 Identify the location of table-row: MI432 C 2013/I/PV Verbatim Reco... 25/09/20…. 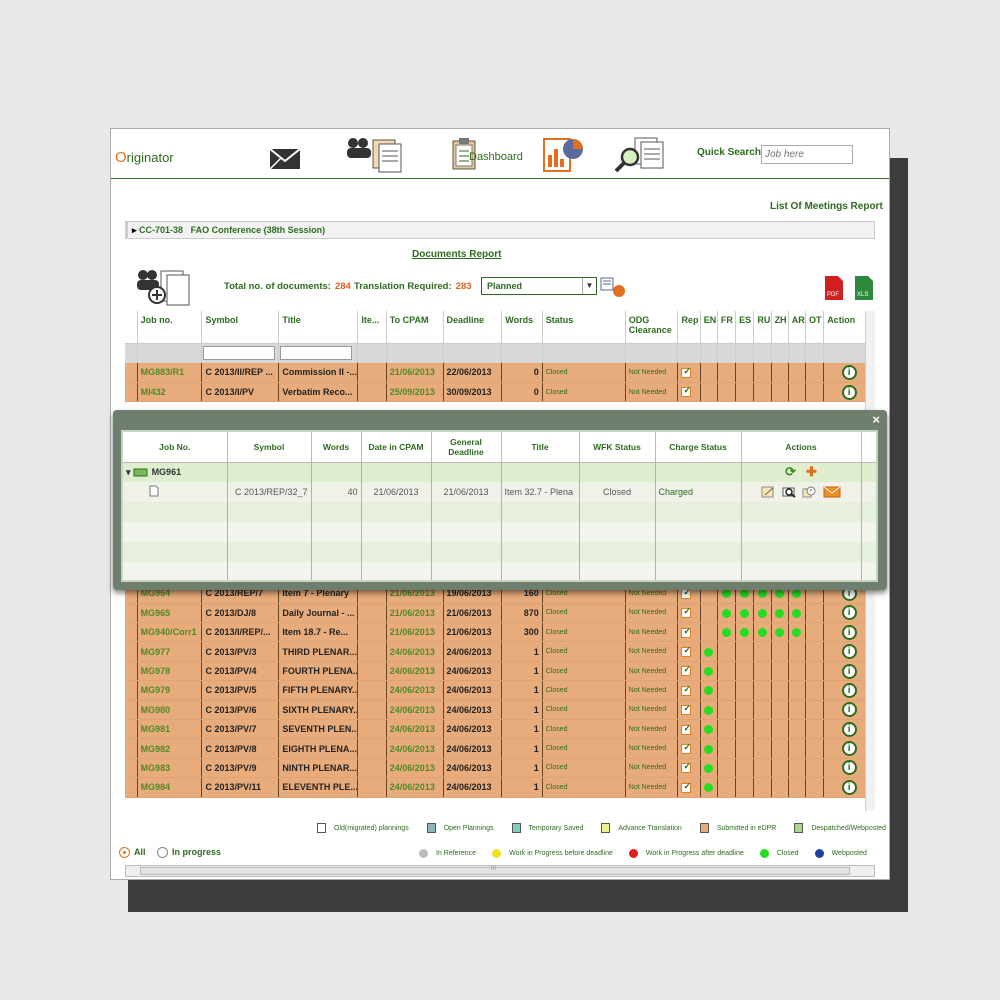
(500, 392).